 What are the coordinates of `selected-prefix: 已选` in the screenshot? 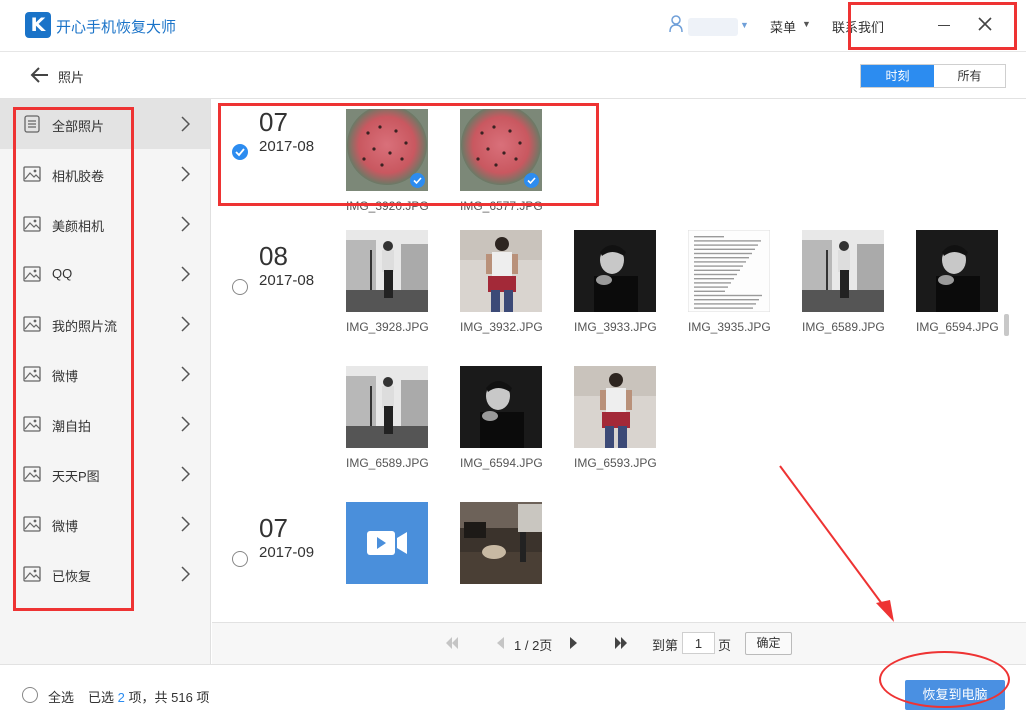 It's located at (101, 697).